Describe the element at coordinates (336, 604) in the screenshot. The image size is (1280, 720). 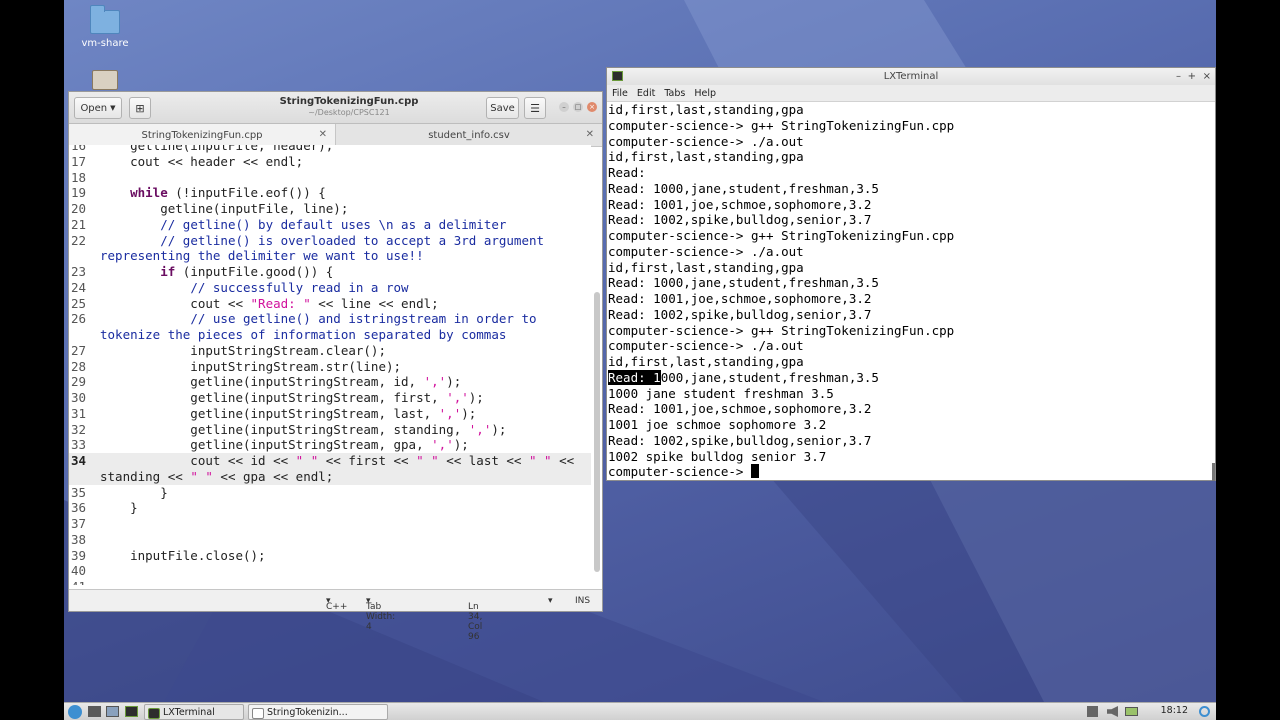
I see `language-selector: C++ ▾` at that location.